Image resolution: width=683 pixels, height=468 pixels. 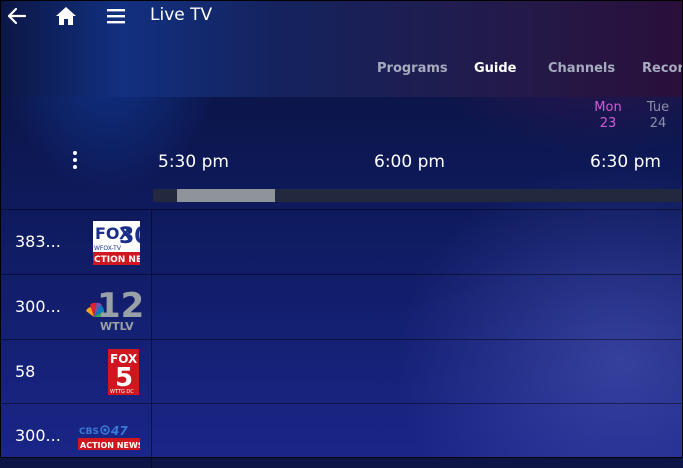 I want to click on back-button, so click(x=17, y=16).